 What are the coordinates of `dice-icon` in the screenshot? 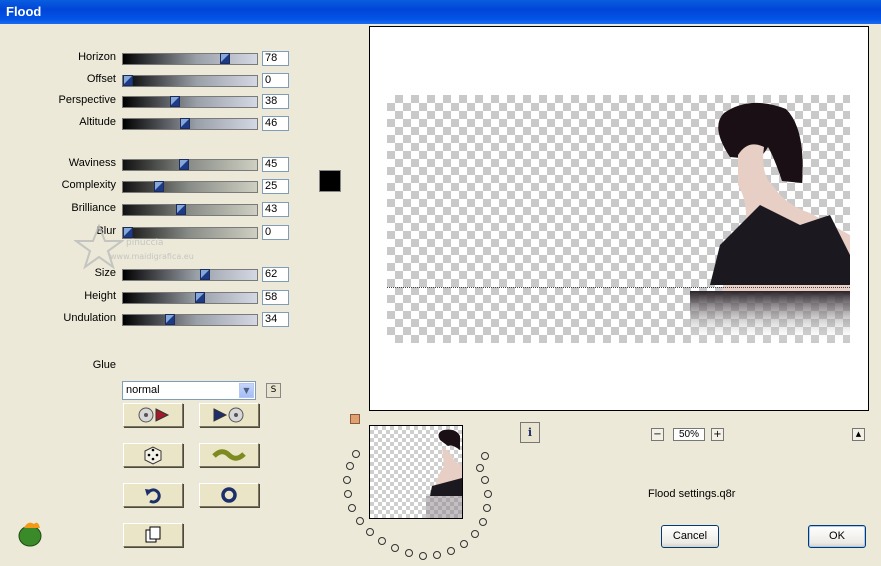 It's located at (153, 455).